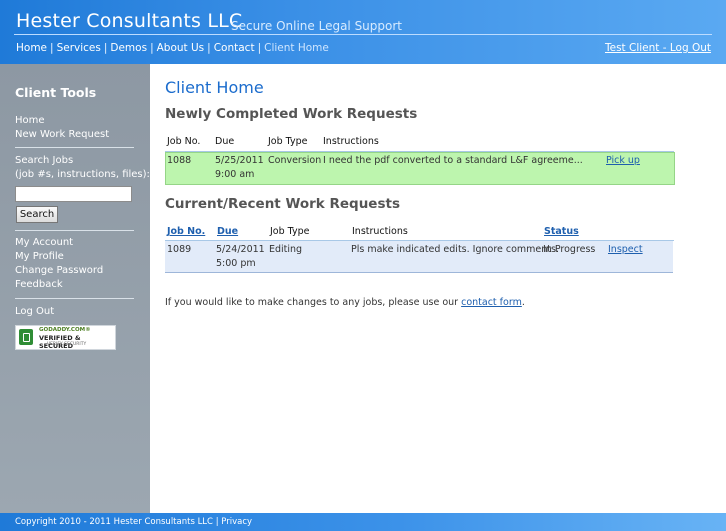 The height and width of the screenshot is (531, 726). Describe the element at coordinates (214, 87) in the screenshot. I see `page-title: Client Home` at that location.